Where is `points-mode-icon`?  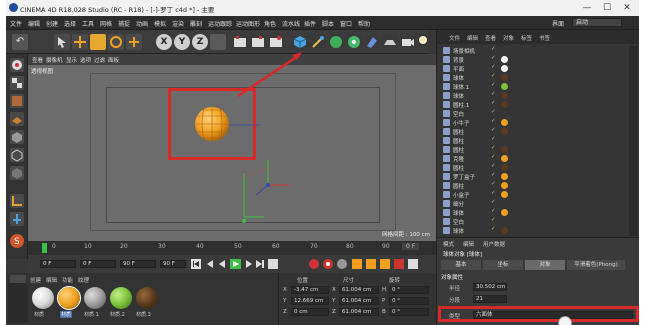 points-mode-icon is located at coordinates (17, 137).